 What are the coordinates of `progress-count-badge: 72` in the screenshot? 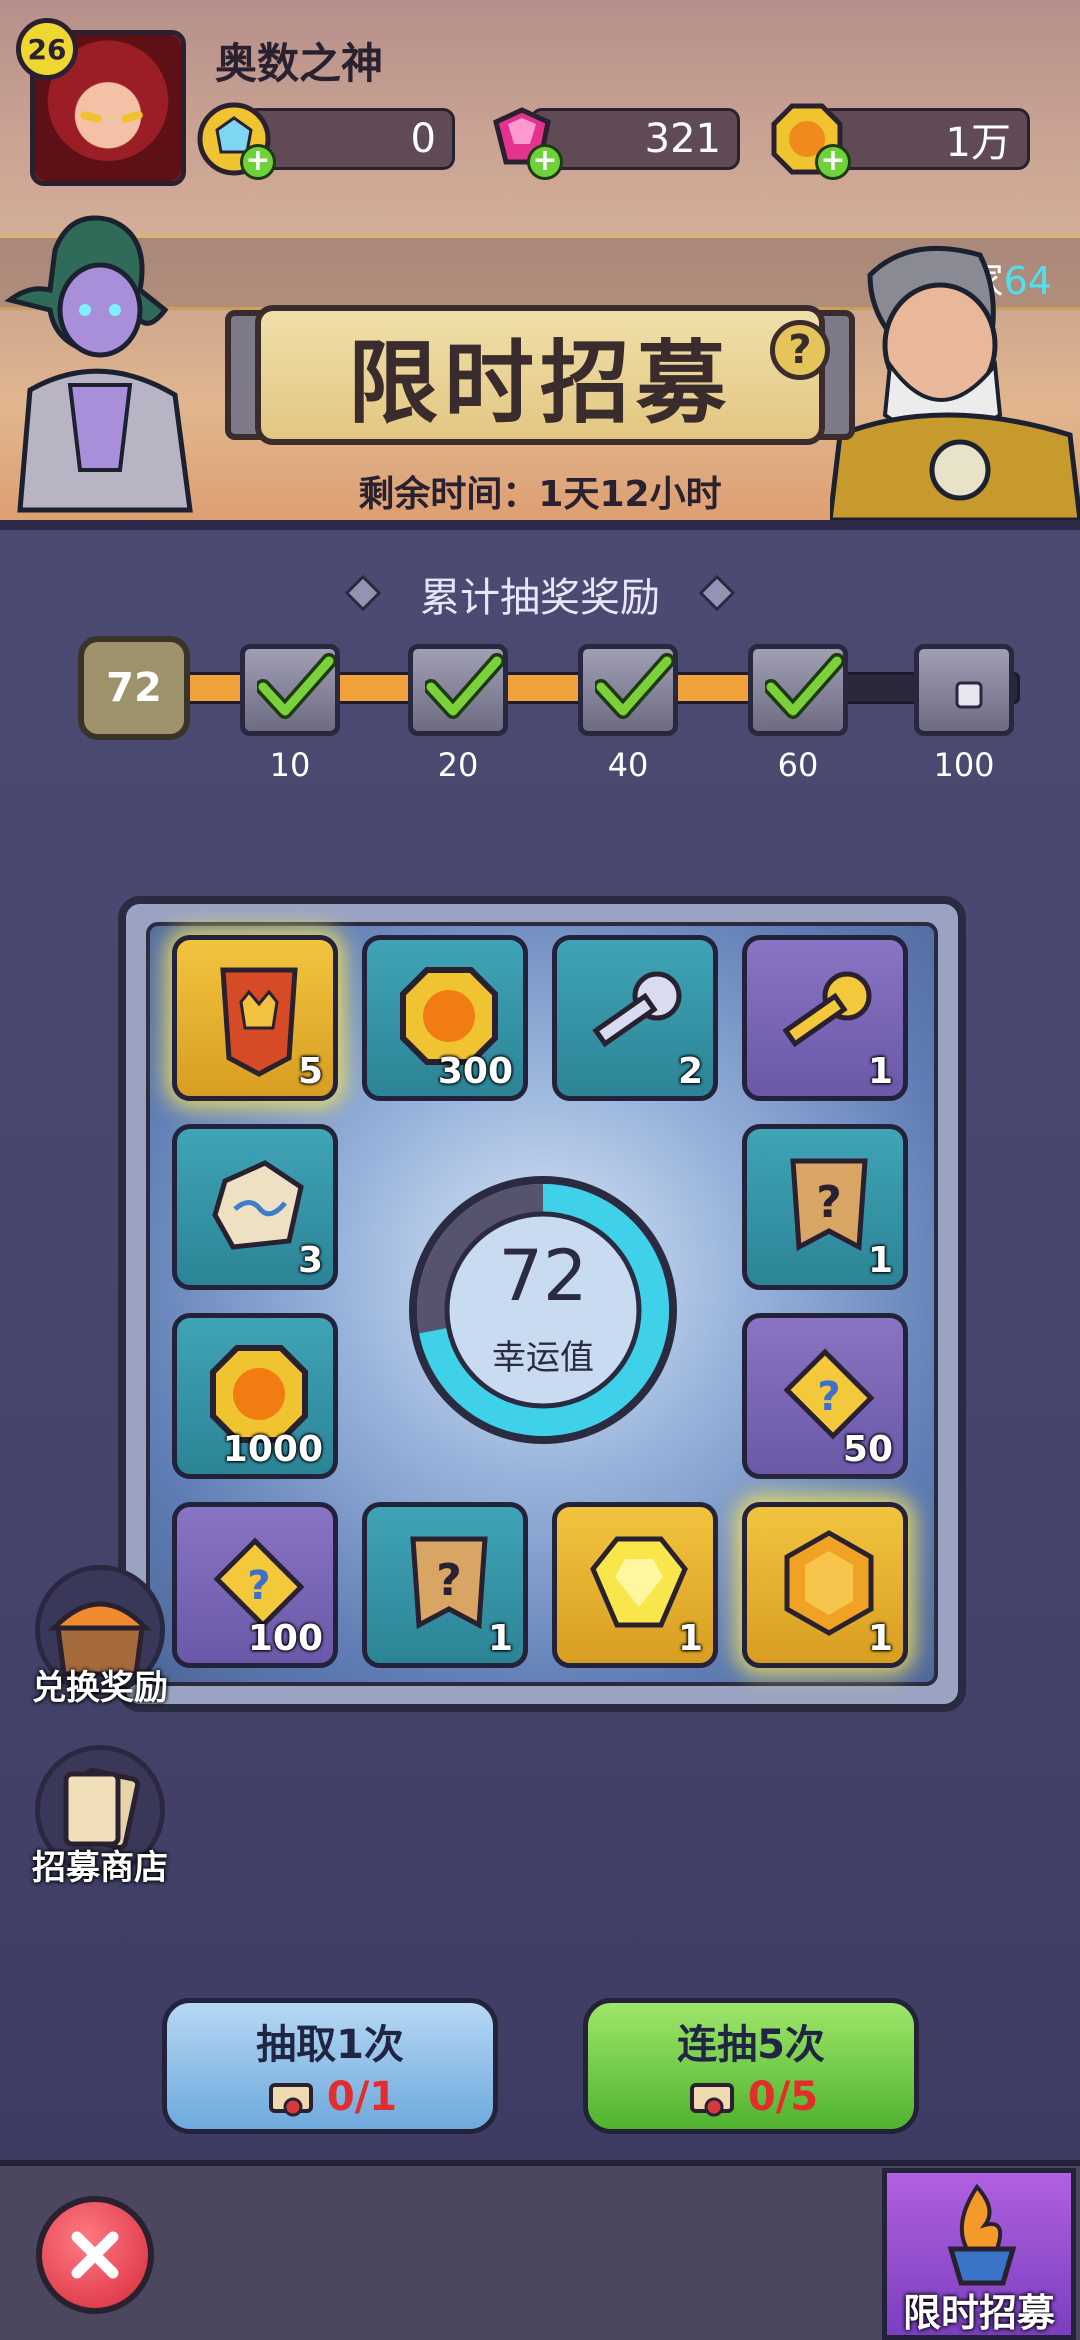 It's located at (134, 688).